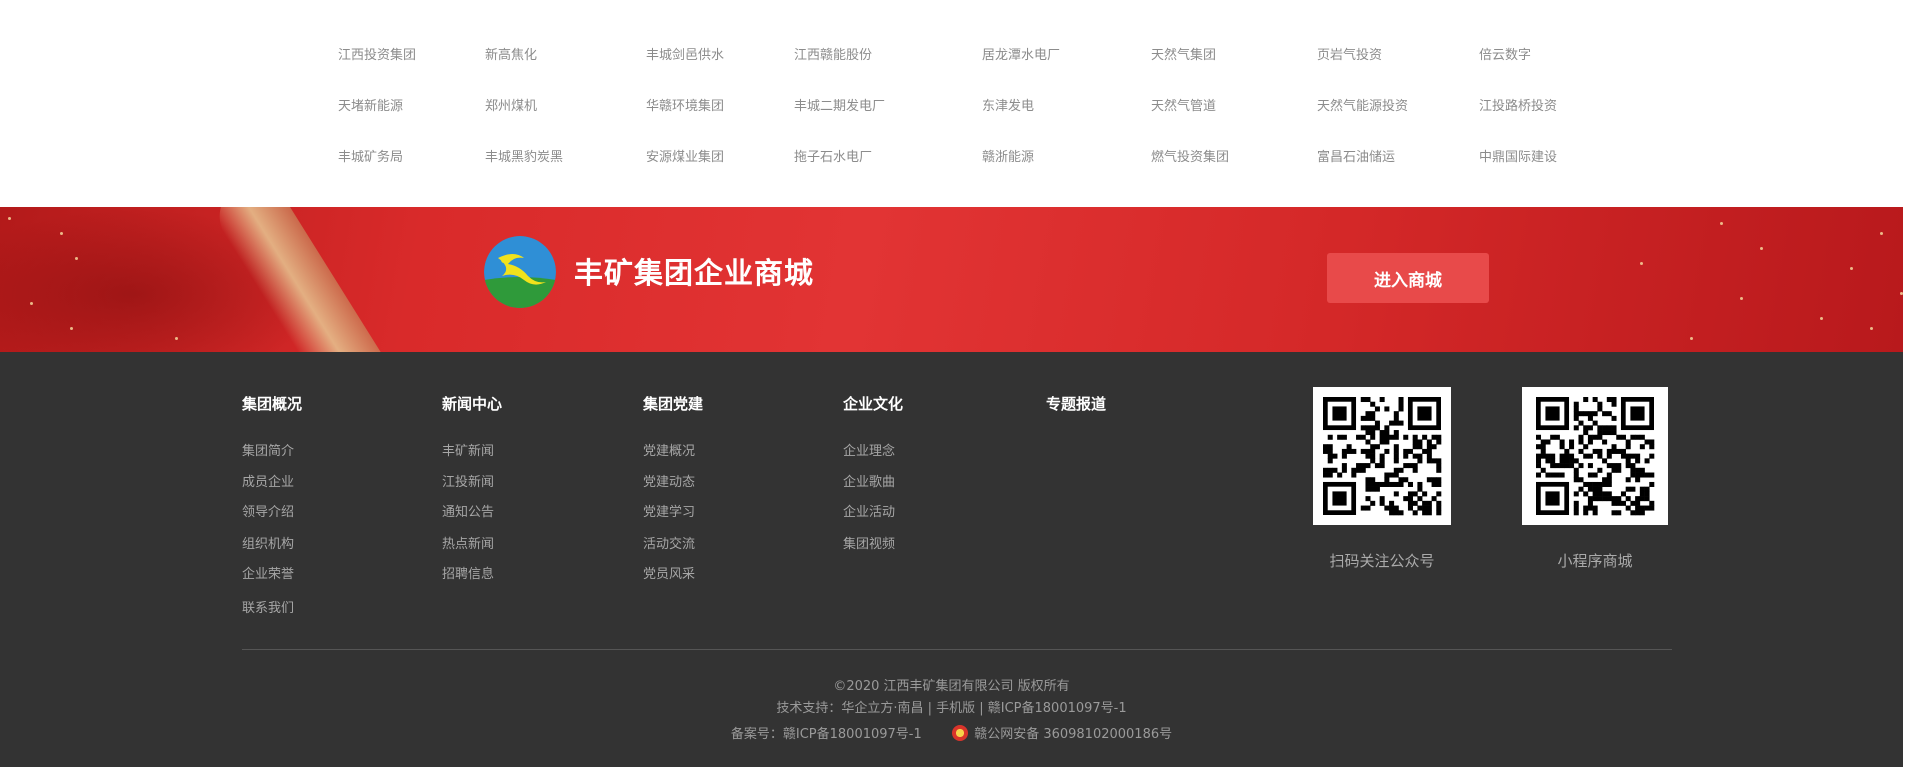 This screenshot has width=1920, height=767. Describe the element at coordinates (468, 510) in the screenshot. I see `footer-link: 通知公告` at that location.